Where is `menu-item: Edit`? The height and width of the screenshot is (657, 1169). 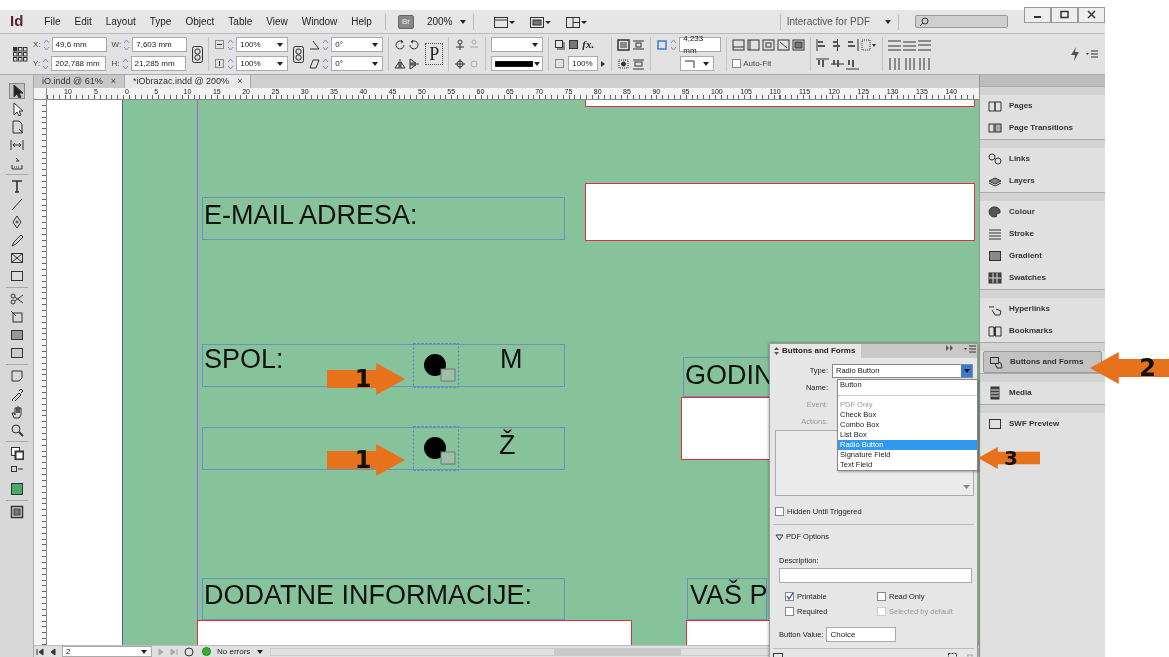 menu-item: Edit is located at coordinates (83, 21).